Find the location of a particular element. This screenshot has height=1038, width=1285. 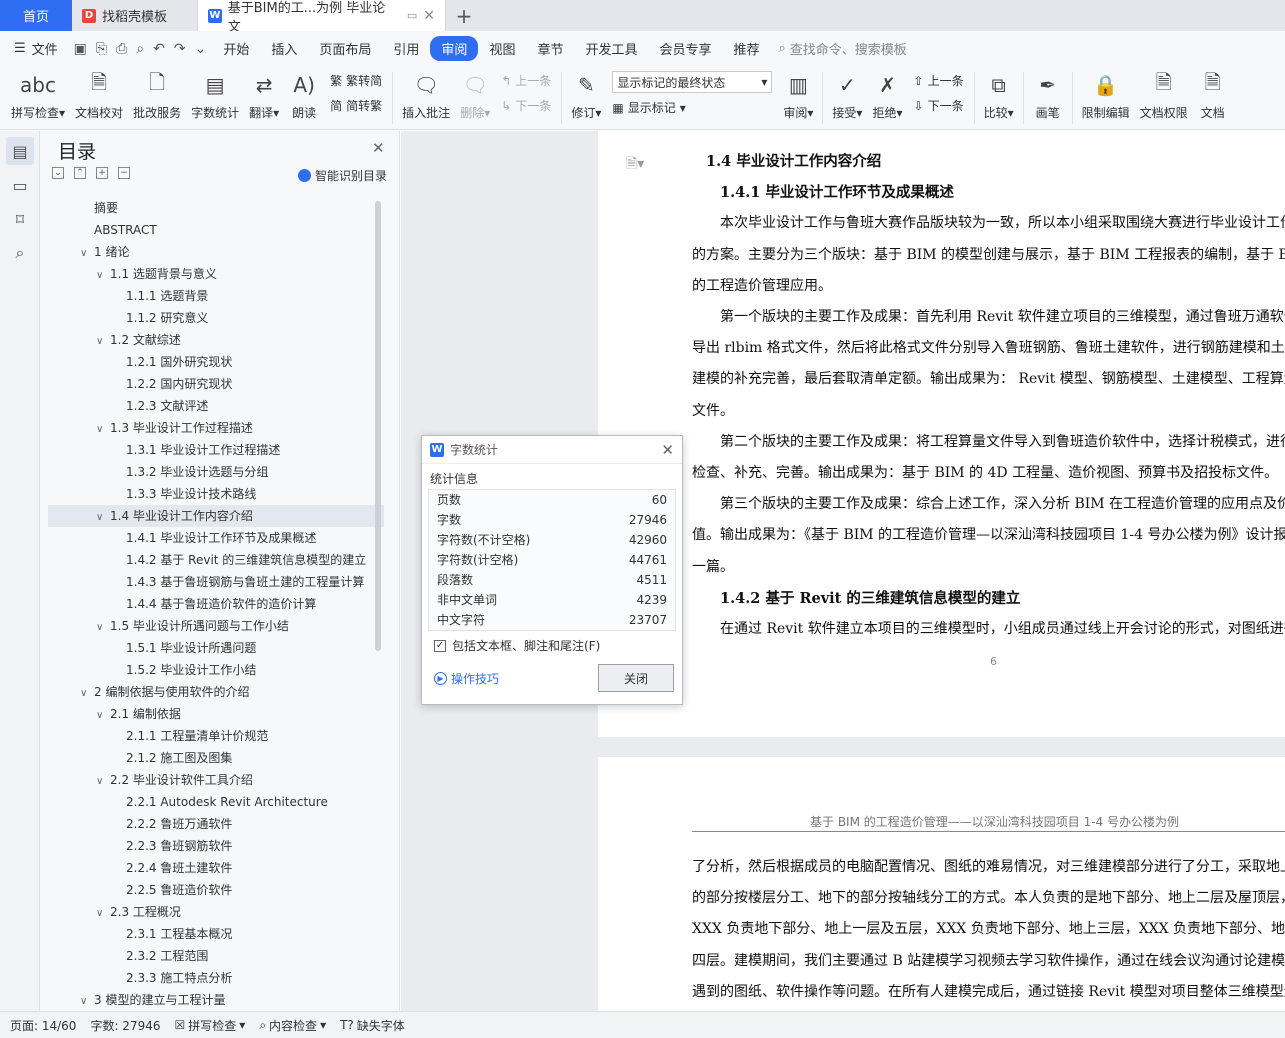

compare-button: ⧉ 比较▾ is located at coordinates (999, 93).